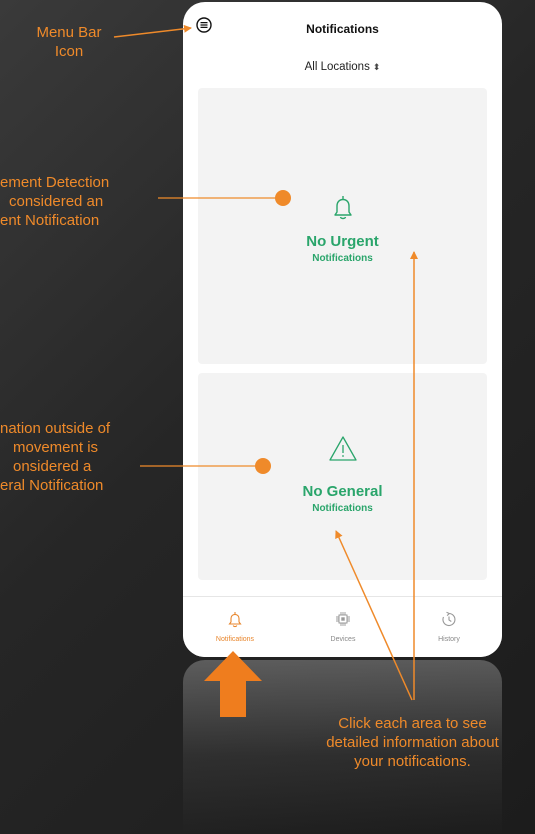 Image resolution: width=535 pixels, height=834 pixels. Describe the element at coordinates (152, 31) in the screenshot. I see `menu-arrow` at that location.